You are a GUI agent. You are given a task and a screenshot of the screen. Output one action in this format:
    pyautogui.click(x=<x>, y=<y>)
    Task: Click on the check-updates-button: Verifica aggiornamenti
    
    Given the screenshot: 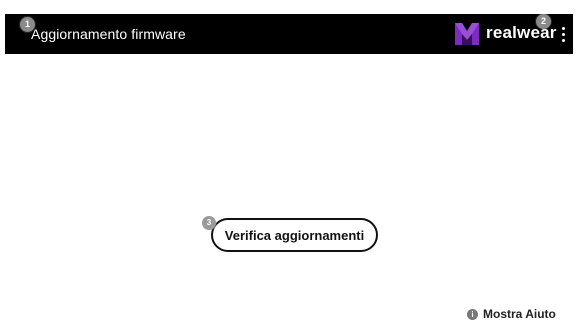 What is the action you would take?
    pyautogui.click(x=294, y=235)
    